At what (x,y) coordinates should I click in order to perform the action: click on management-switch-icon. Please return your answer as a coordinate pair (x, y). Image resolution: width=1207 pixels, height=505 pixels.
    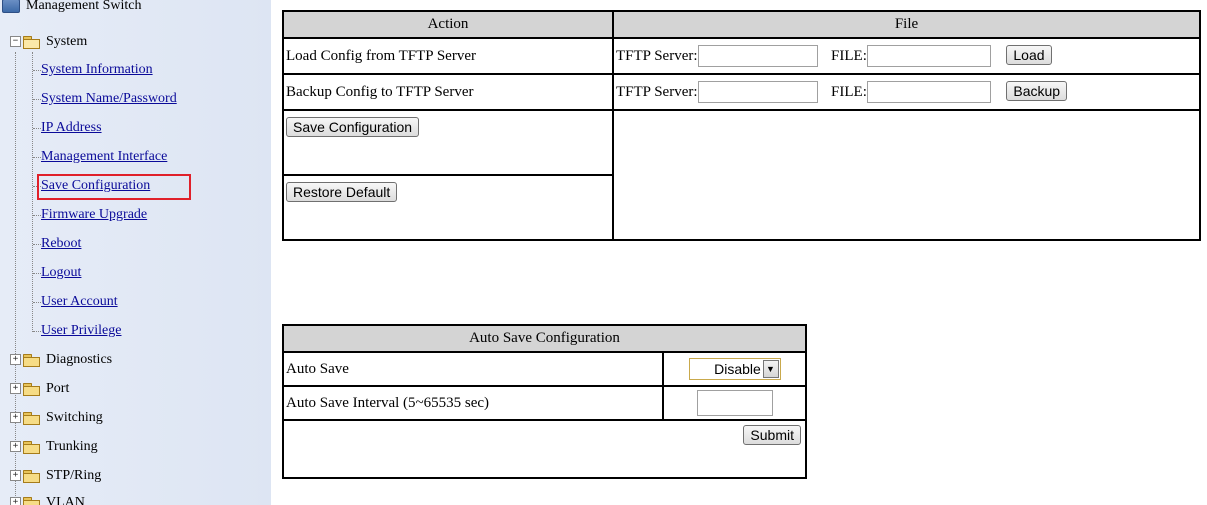
    Looking at the image, I should click on (11, 6).